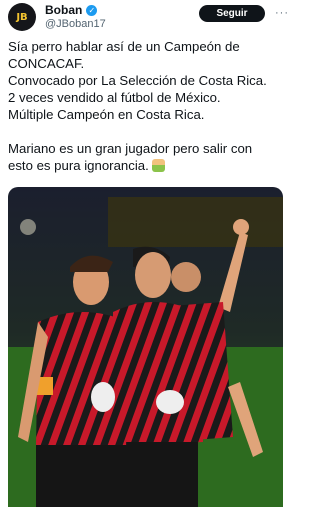 This screenshot has height=507, width=320. Describe the element at coordinates (75, 24) in the screenshot. I see `author-handle: @JBoban17` at that location.